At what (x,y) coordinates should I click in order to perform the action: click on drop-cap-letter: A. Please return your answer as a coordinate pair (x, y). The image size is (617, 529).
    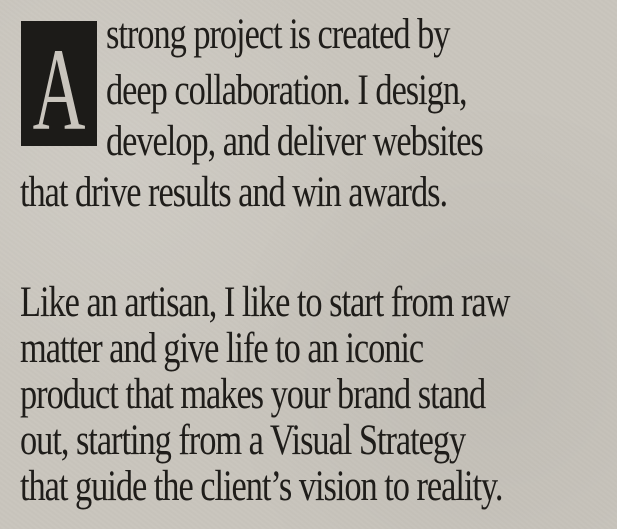
    Looking at the image, I should click on (59, 86).